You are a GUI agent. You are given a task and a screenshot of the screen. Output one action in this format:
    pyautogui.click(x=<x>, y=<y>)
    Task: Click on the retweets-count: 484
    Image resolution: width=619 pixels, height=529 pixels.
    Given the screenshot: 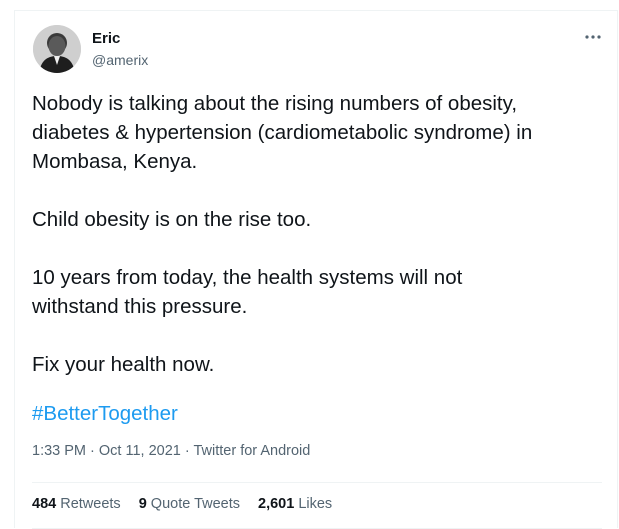 What is the action you would take?
    pyautogui.click(x=44, y=504)
    